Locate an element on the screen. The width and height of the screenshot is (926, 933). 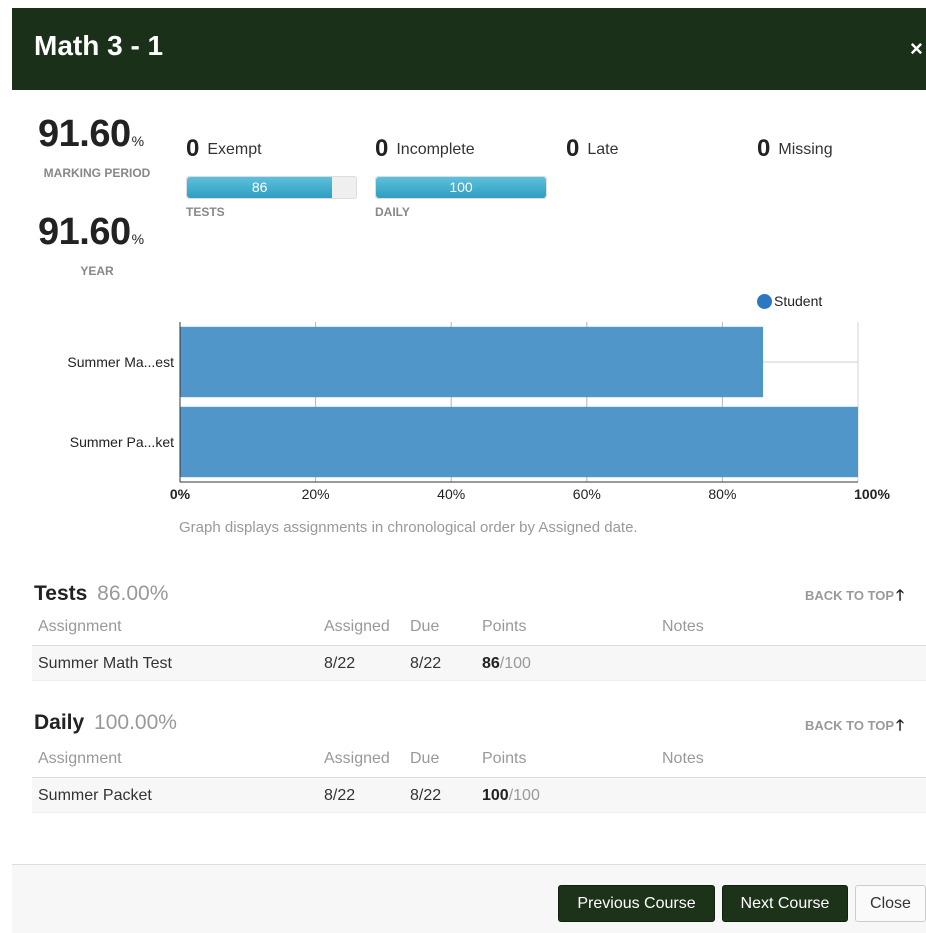
previous-course-button: Previous Course is located at coordinates (636, 903).